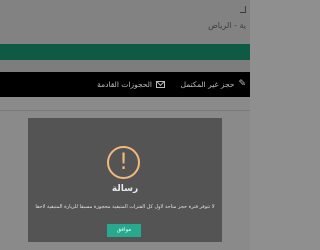 The width and height of the screenshot is (320, 250). Describe the element at coordinates (125, 189) in the screenshot. I see `dialog-title: رسالة` at that location.